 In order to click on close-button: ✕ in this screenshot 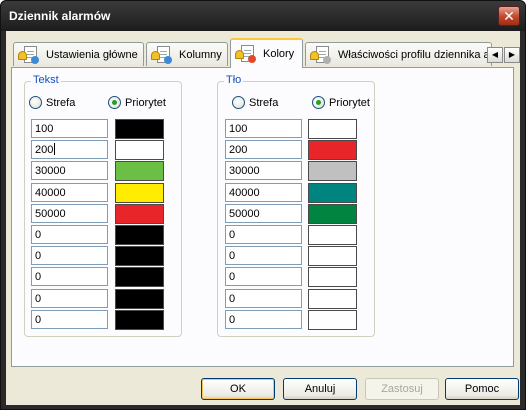, I will do `click(509, 16)`.